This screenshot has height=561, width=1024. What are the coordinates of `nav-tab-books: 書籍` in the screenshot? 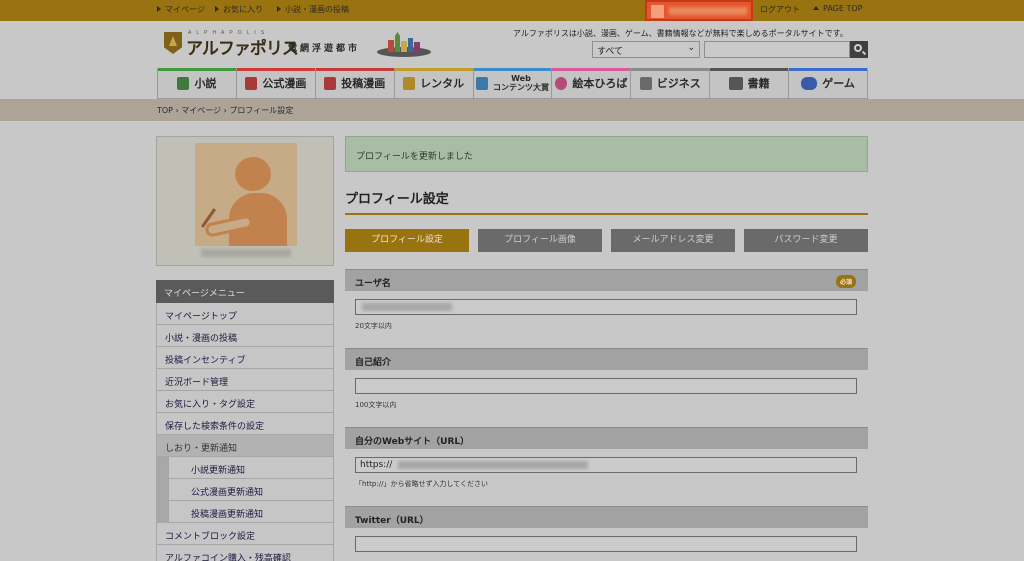 It's located at (750, 83).